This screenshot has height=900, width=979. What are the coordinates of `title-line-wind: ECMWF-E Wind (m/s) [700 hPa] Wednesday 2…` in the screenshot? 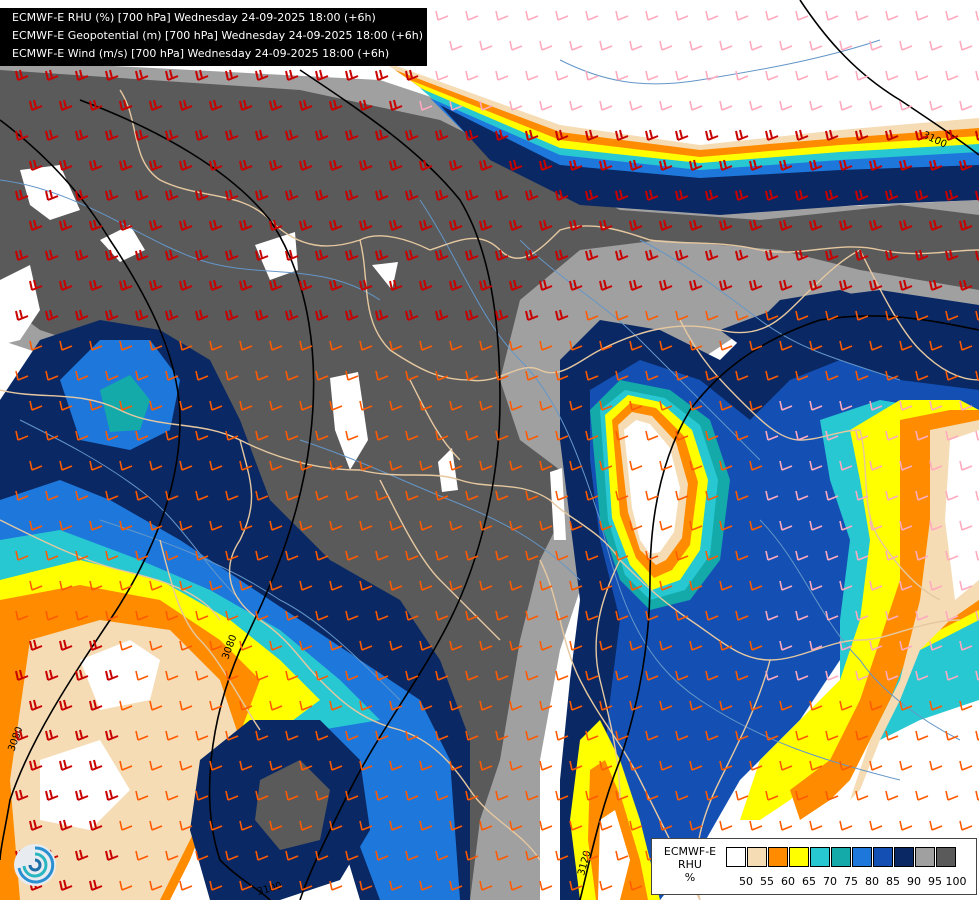 It's located at (201, 53).